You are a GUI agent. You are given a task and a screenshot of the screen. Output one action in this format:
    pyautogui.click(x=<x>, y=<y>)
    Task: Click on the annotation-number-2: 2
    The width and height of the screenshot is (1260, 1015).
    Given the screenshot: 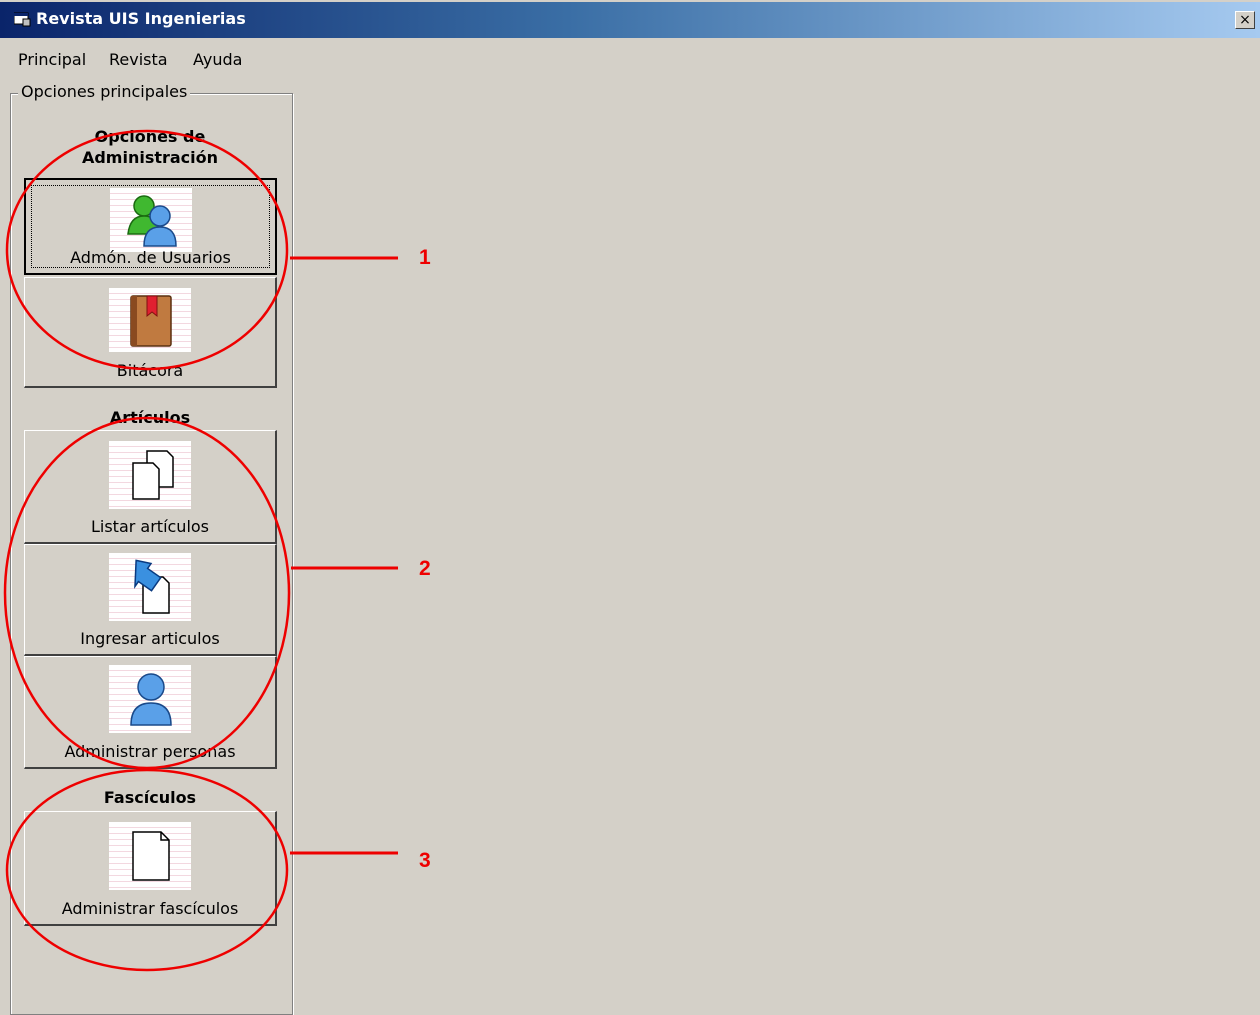 What is the action you would take?
    pyautogui.click(x=425, y=568)
    